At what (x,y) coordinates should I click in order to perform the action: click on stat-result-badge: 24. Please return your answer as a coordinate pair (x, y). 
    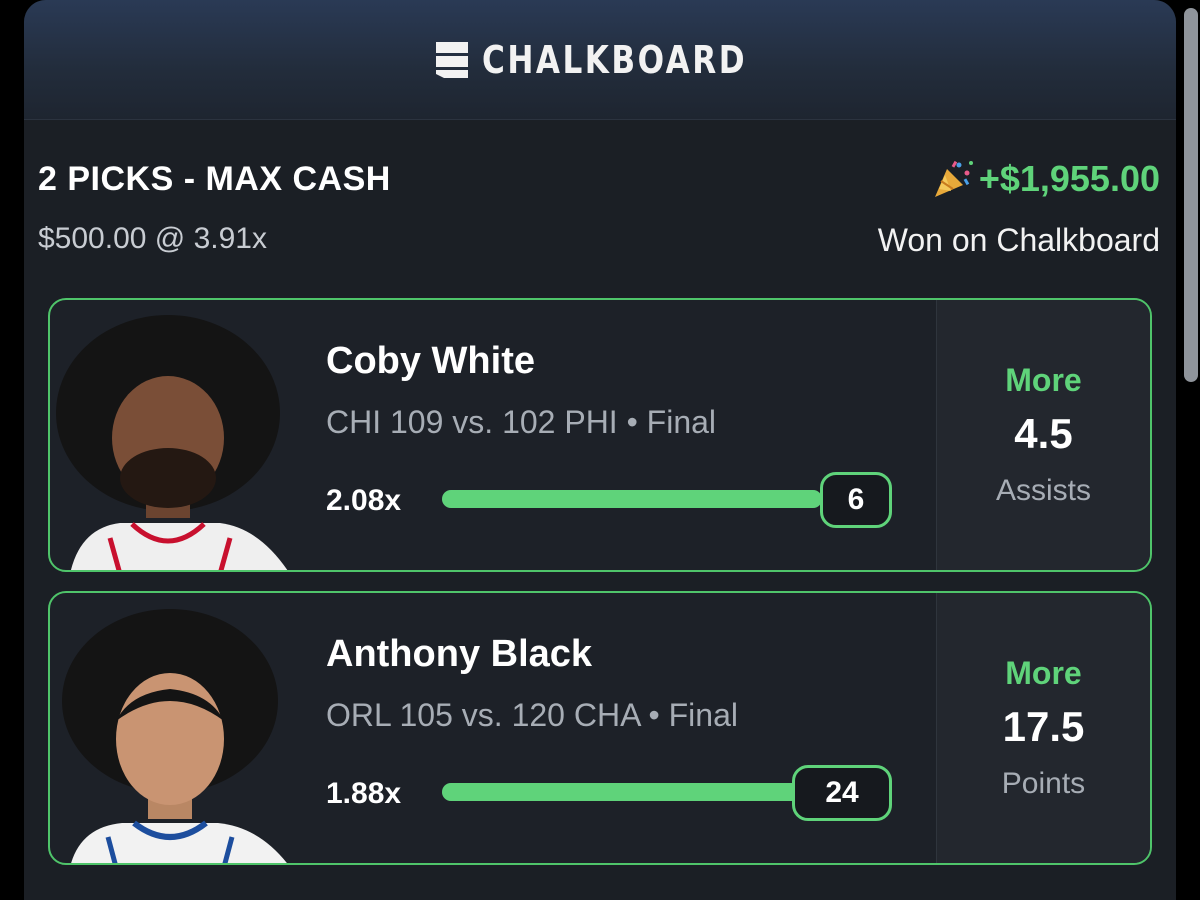
    Looking at the image, I should click on (842, 793).